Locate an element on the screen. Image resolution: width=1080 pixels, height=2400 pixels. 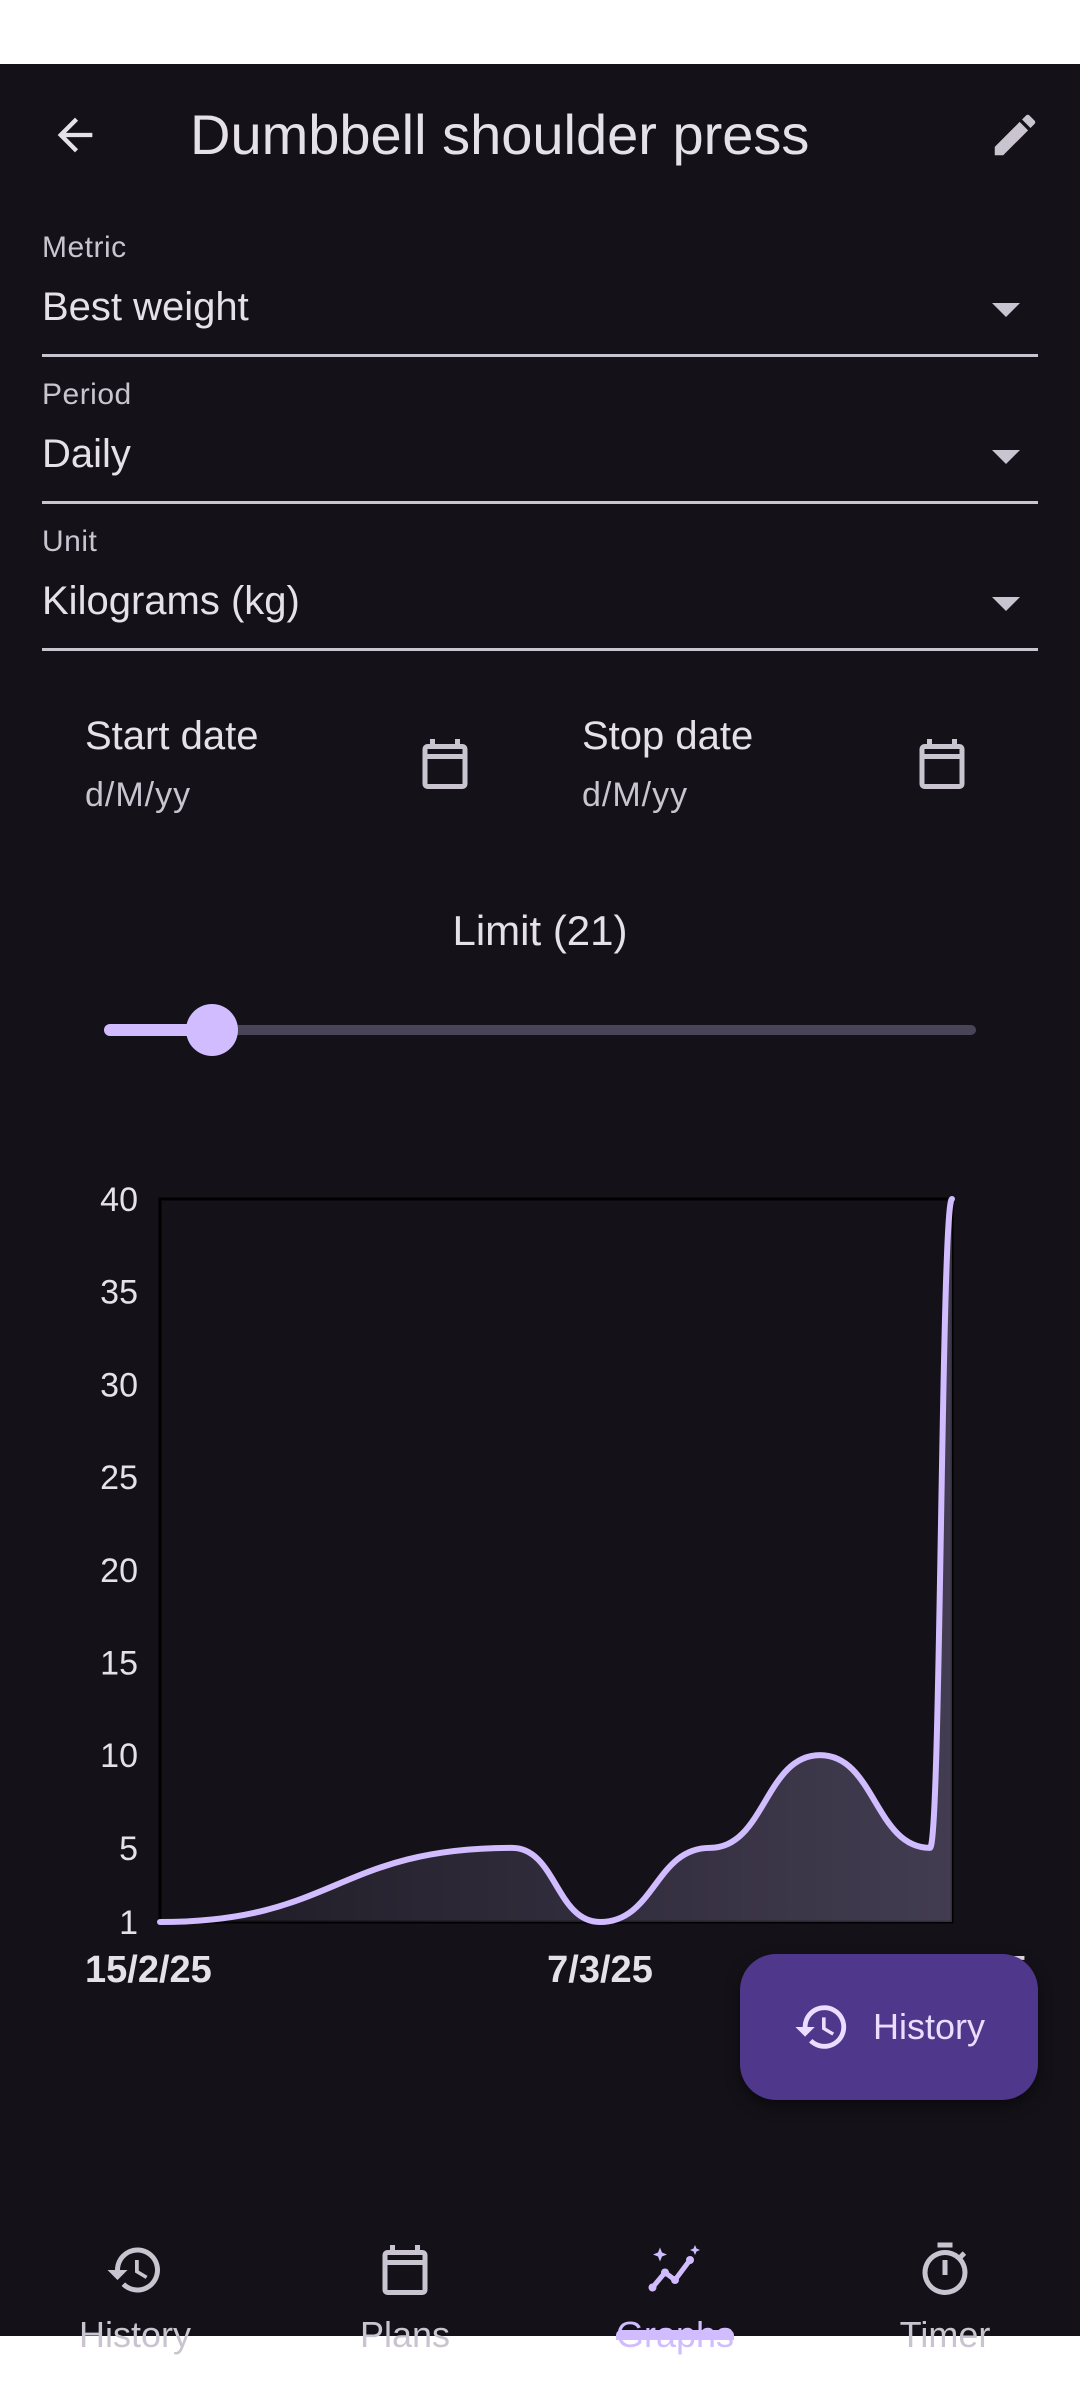
stop-date-picker: Stop date d/M/yy is located at coordinates (802, 749).